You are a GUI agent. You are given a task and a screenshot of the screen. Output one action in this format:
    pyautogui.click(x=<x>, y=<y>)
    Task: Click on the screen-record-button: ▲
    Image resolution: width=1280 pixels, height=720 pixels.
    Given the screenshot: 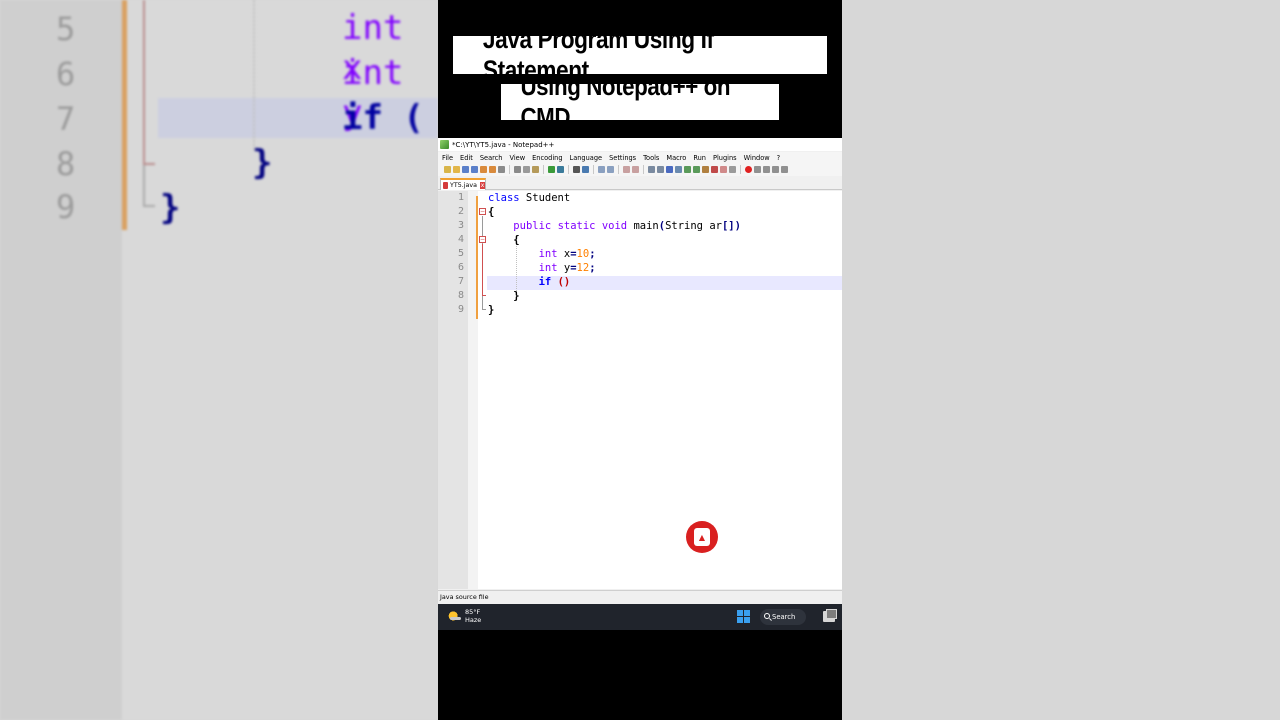 What is the action you would take?
    pyautogui.click(x=702, y=537)
    